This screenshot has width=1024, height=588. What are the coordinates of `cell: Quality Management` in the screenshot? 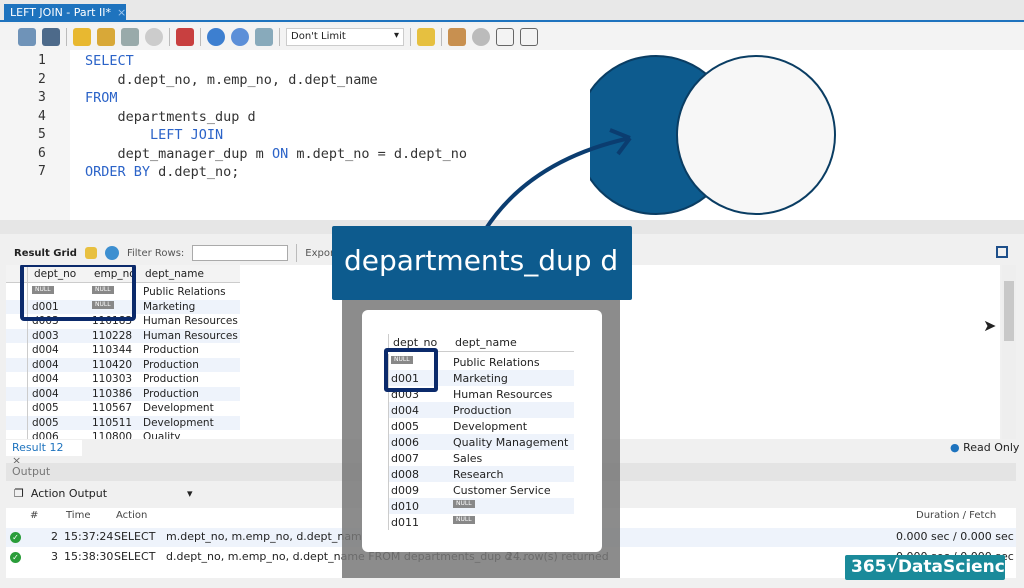 It's located at (162, 435).